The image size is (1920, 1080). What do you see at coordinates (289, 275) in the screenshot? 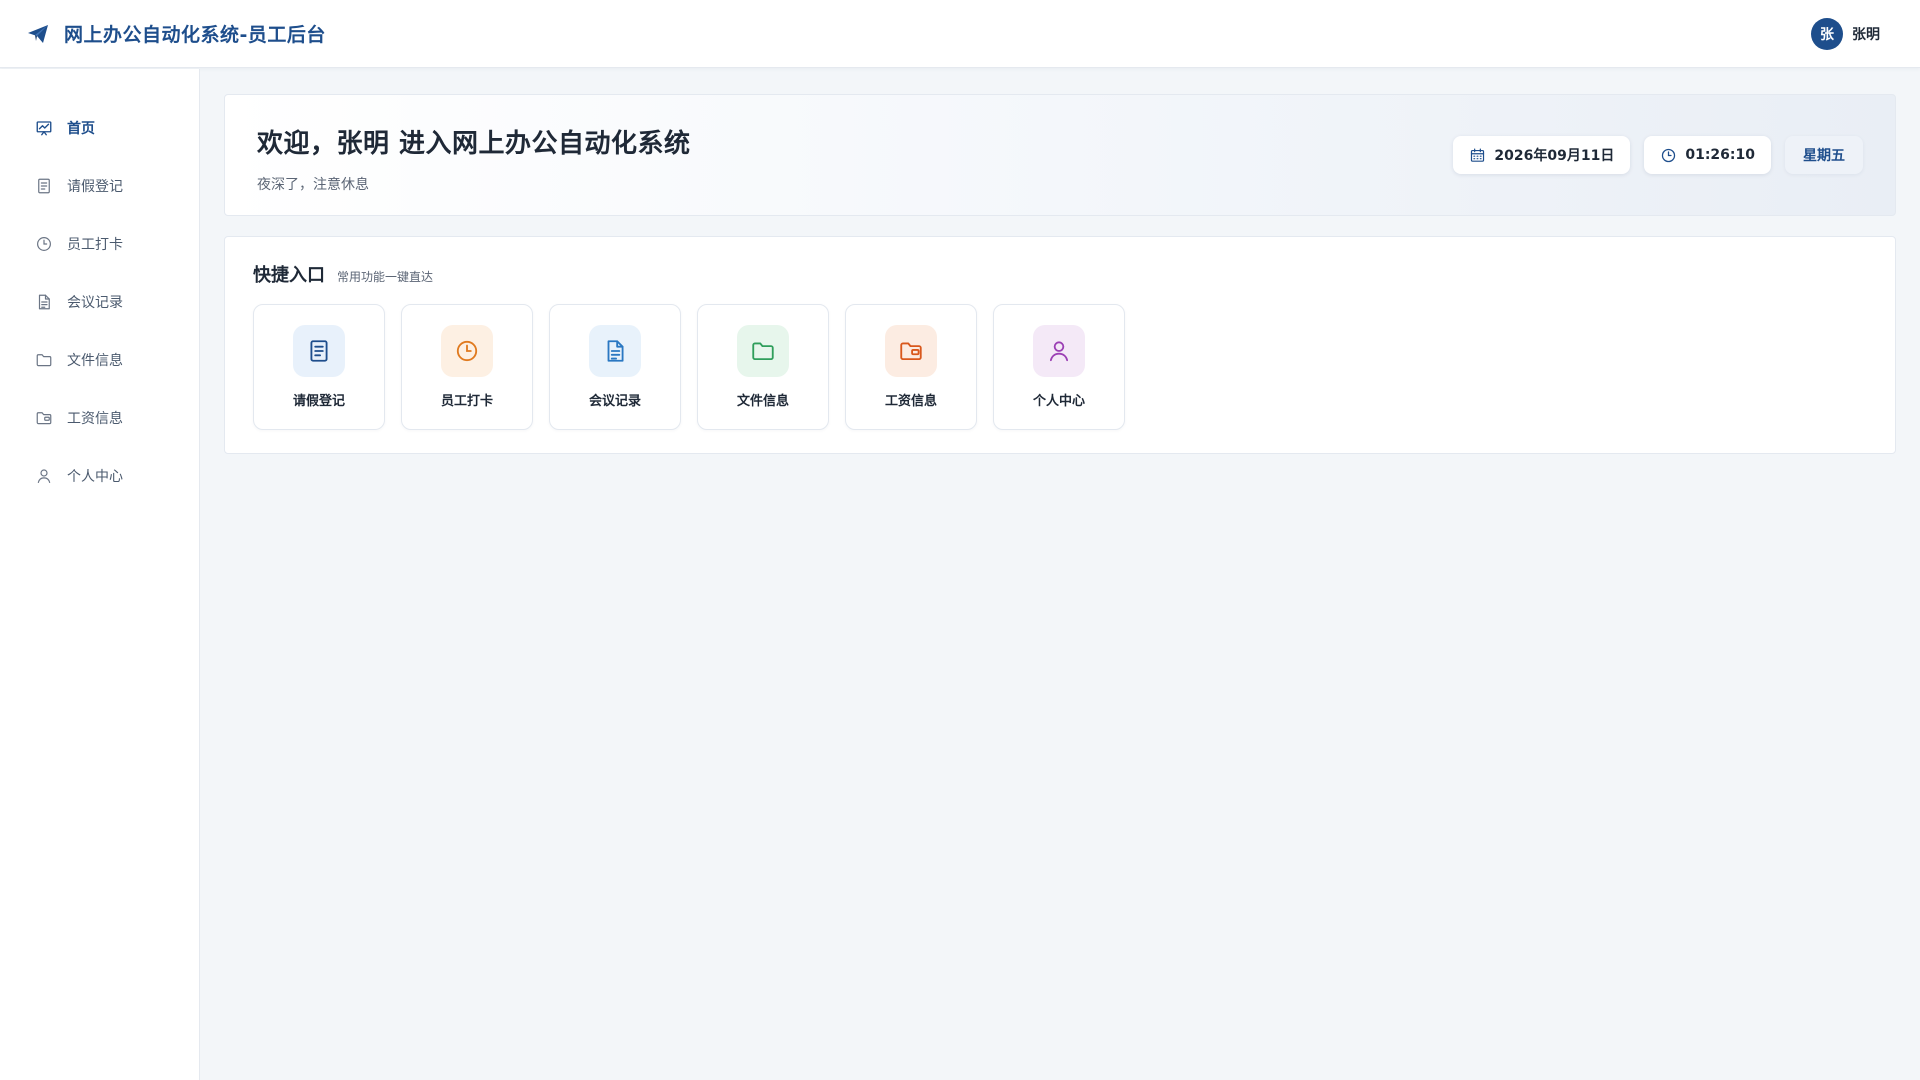
I see `section-title: 快捷入口` at bounding box center [289, 275].